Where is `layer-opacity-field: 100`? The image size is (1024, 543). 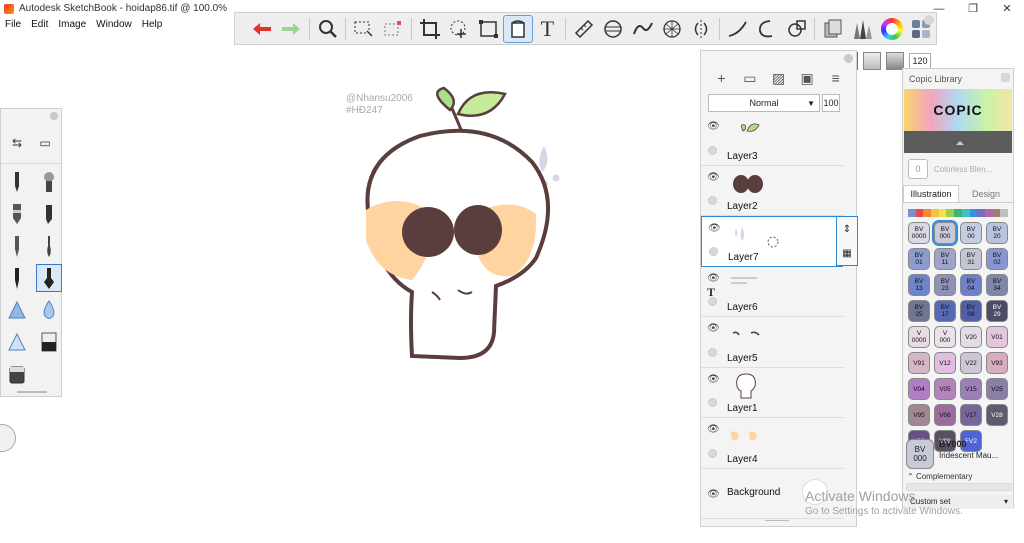 layer-opacity-field: 100 is located at coordinates (831, 103).